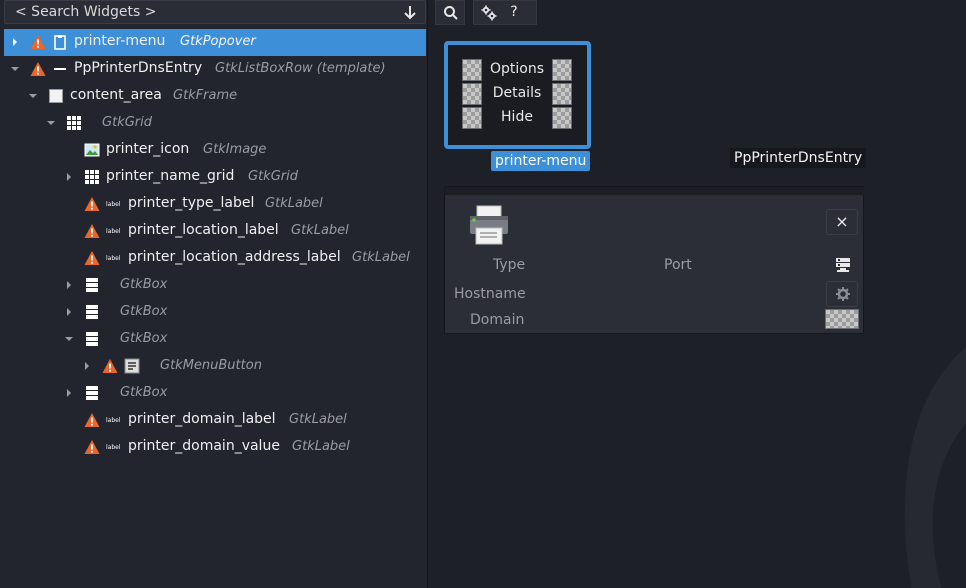 The height and width of the screenshot is (588, 966). What do you see at coordinates (204, 446) in the screenshot?
I see `tree-row-name: printer_domain_value` at bounding box center [204, 446].